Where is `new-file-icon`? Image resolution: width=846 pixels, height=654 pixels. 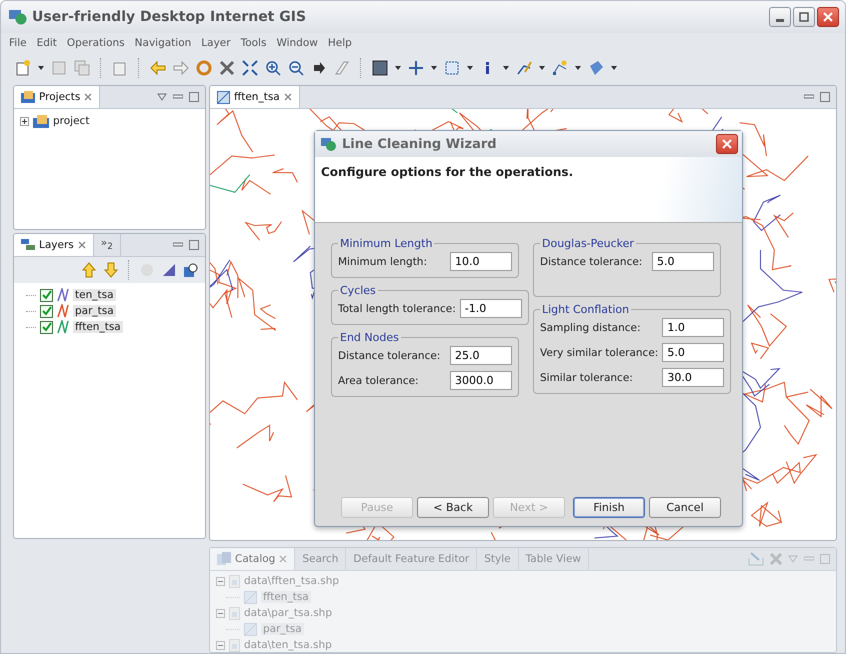
new-file-icon is located at coordinates (23, 68).